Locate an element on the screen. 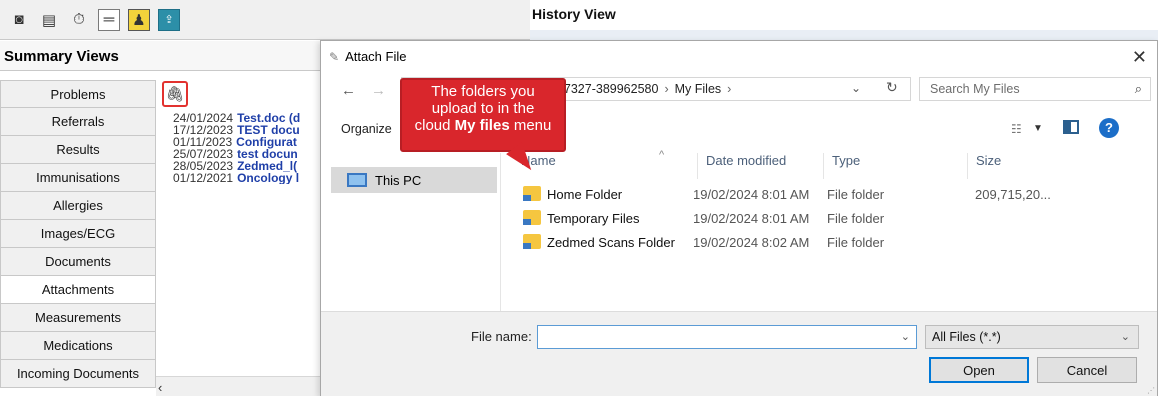  preview-pane-icon is located at coordinates (1071, 127).